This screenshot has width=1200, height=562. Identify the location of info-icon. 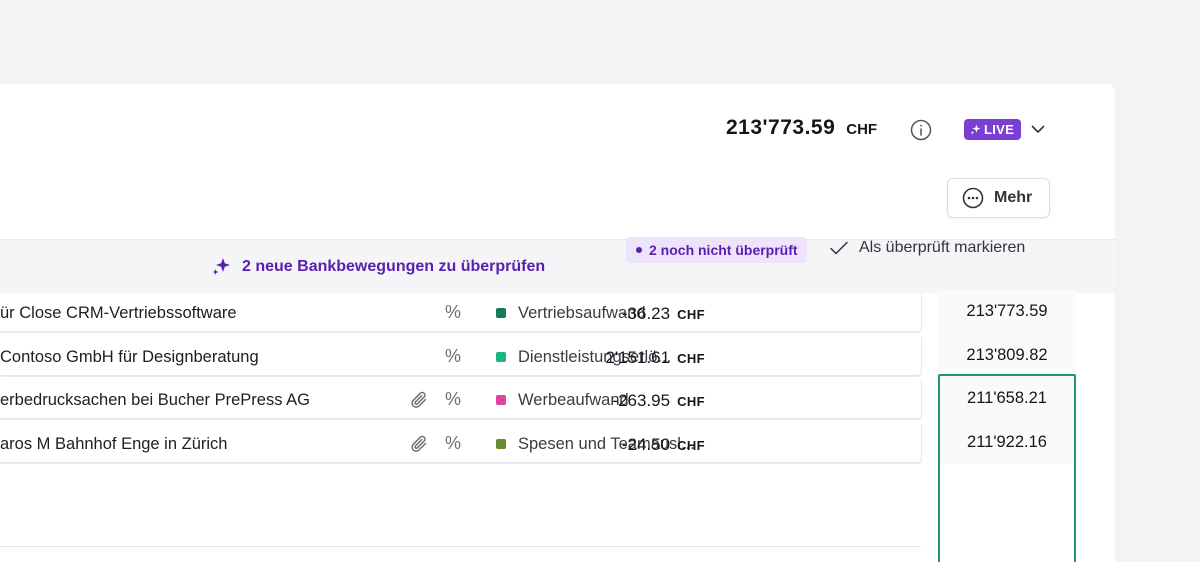
(921, 130).